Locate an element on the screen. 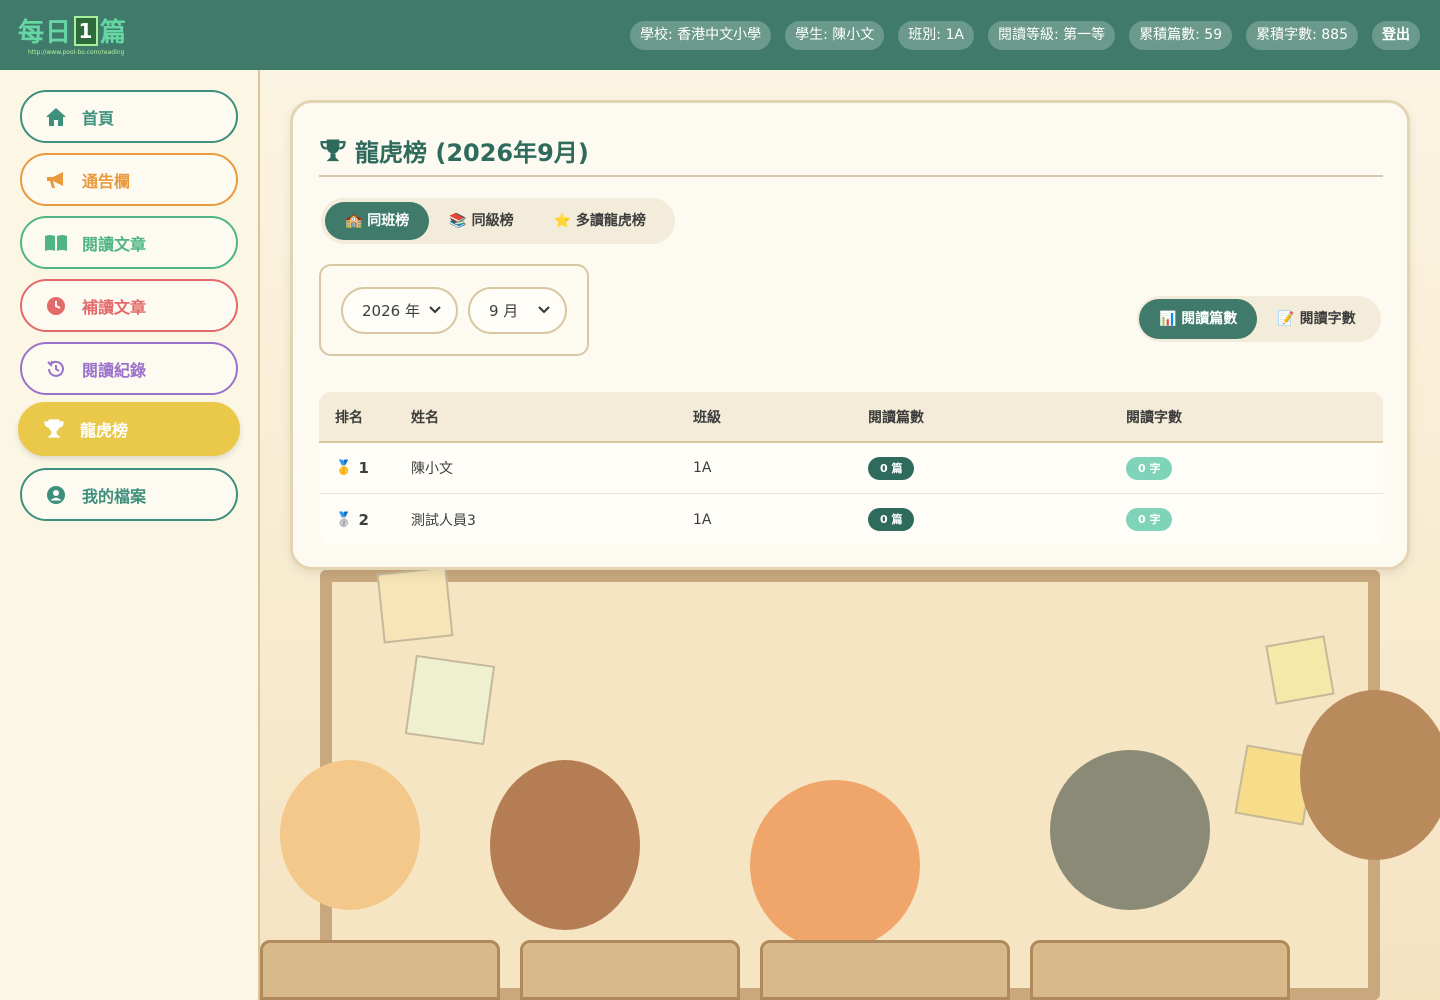  logo-wordmark: 每日 1 篇 is located at coordinates (78, 30).